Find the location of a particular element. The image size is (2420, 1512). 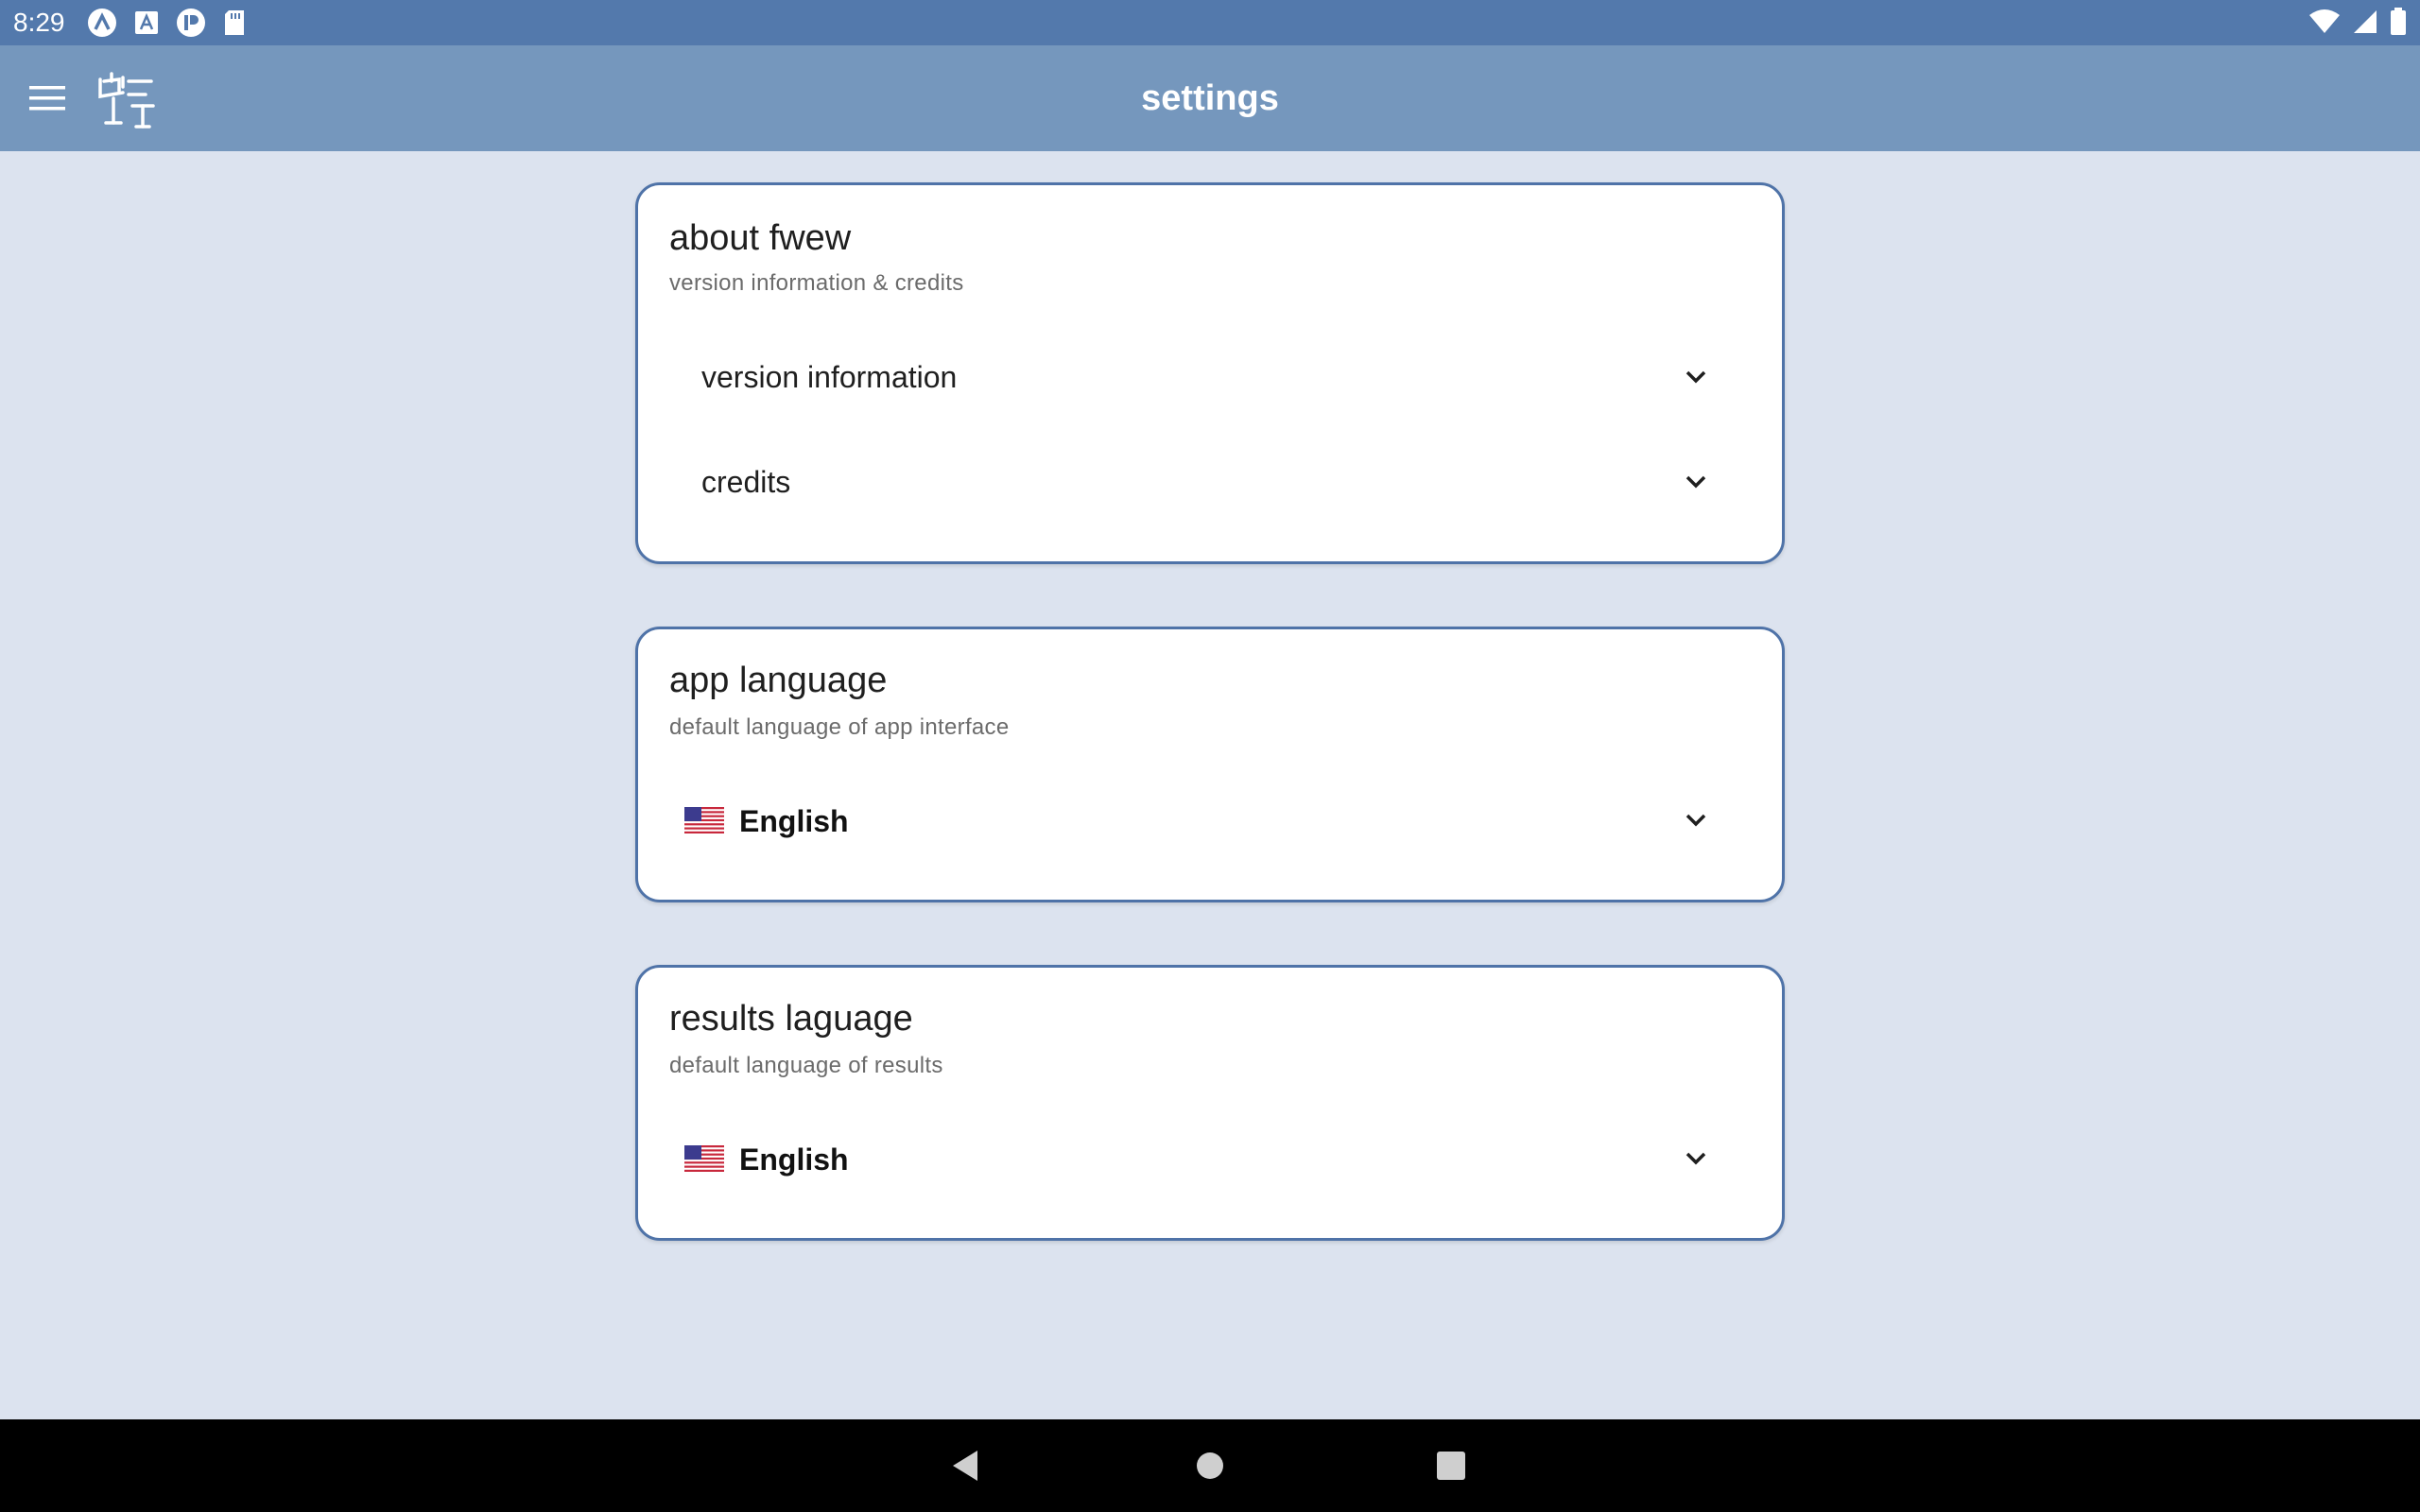

battery-icon is located at coordinates (2398, 21).